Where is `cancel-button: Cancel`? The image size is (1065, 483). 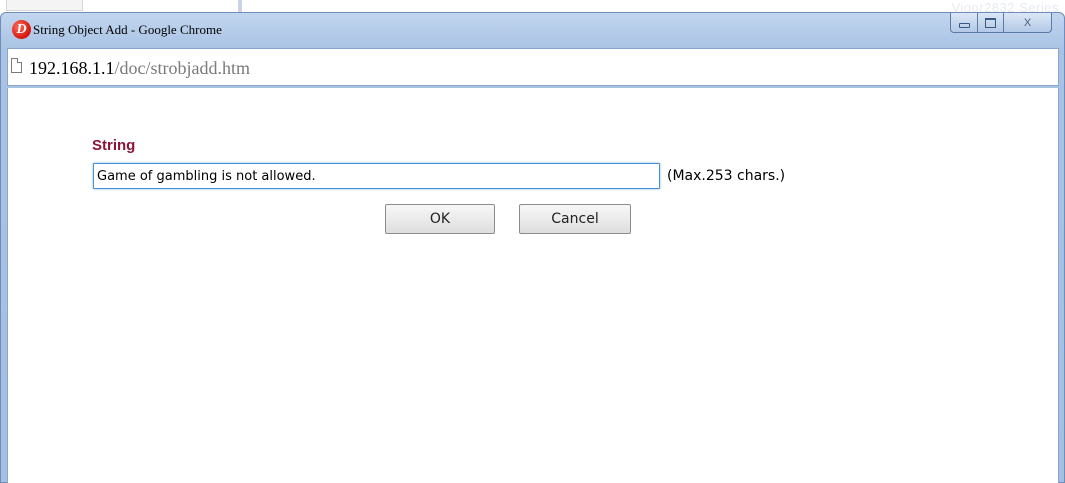 cancel-button: Cancel is located at coordinates (575, 219).